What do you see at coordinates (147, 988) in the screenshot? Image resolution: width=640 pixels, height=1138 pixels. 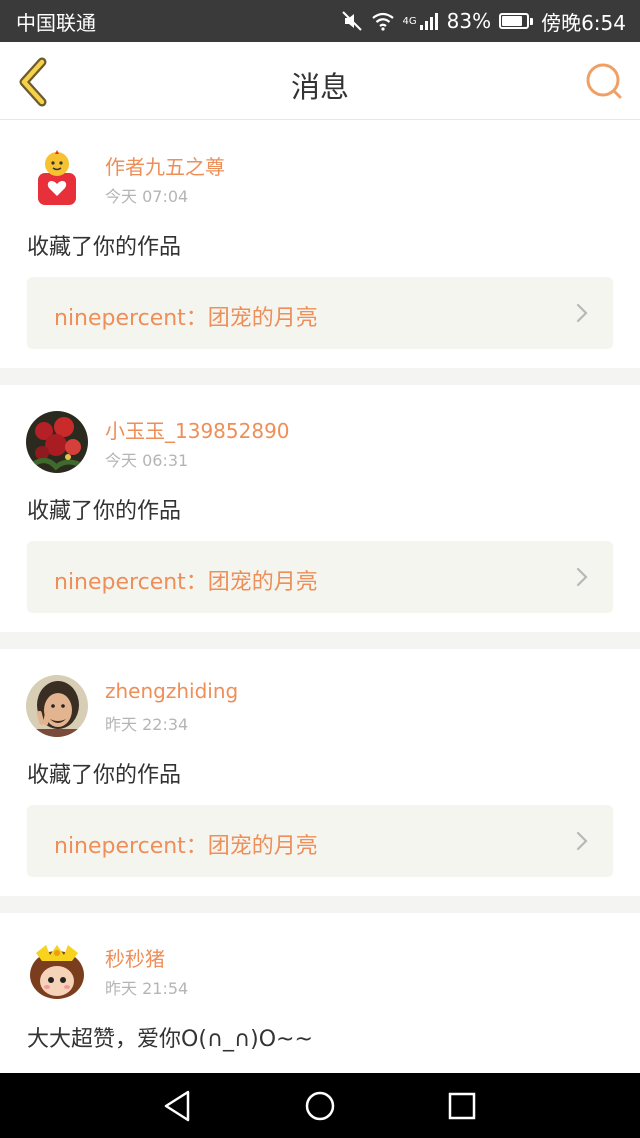 I see `timestamp: 昨天 21:54` at bounding box center [147, 988].